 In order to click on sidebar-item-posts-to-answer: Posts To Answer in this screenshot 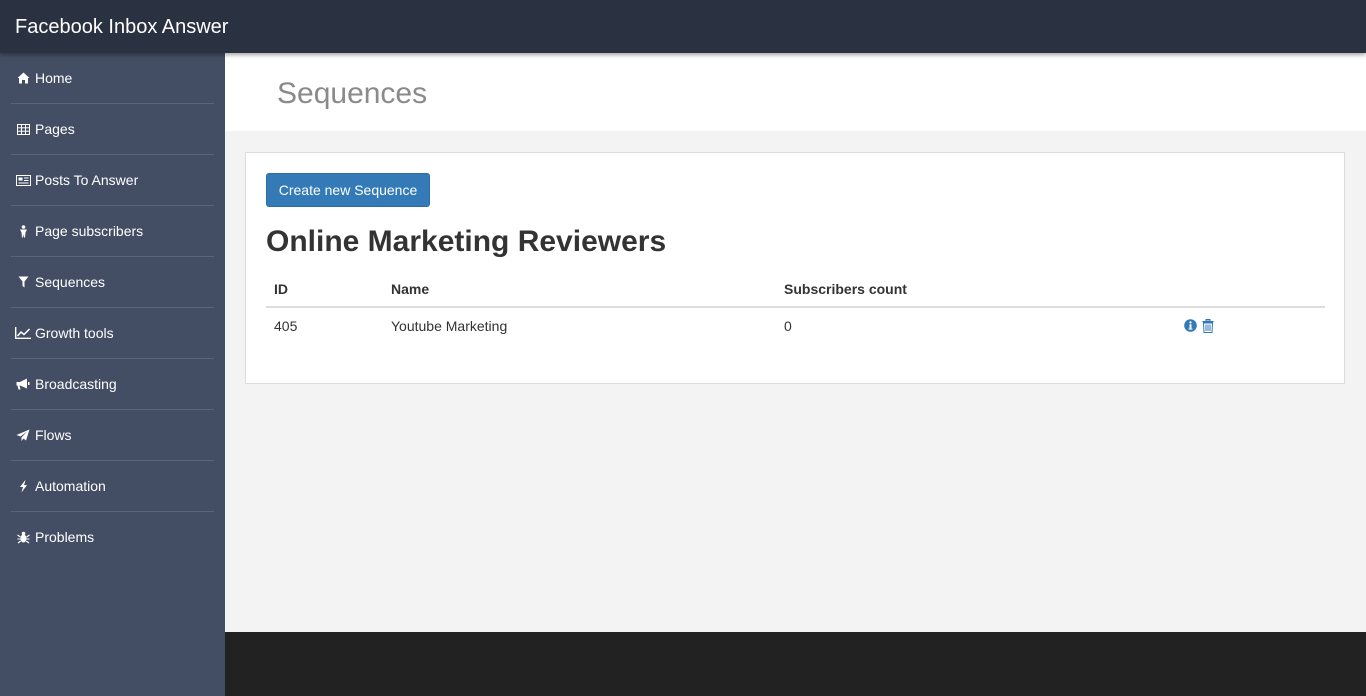, I will do `click(112, 180)`.